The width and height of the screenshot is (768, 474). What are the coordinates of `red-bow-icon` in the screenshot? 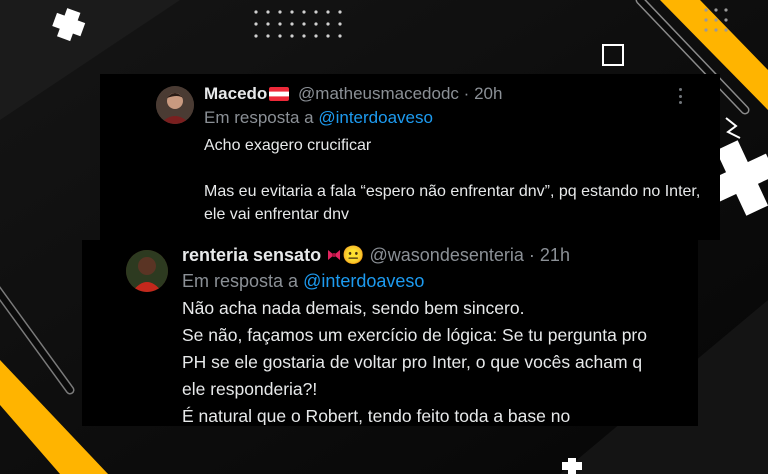 It's located at (334, 255).